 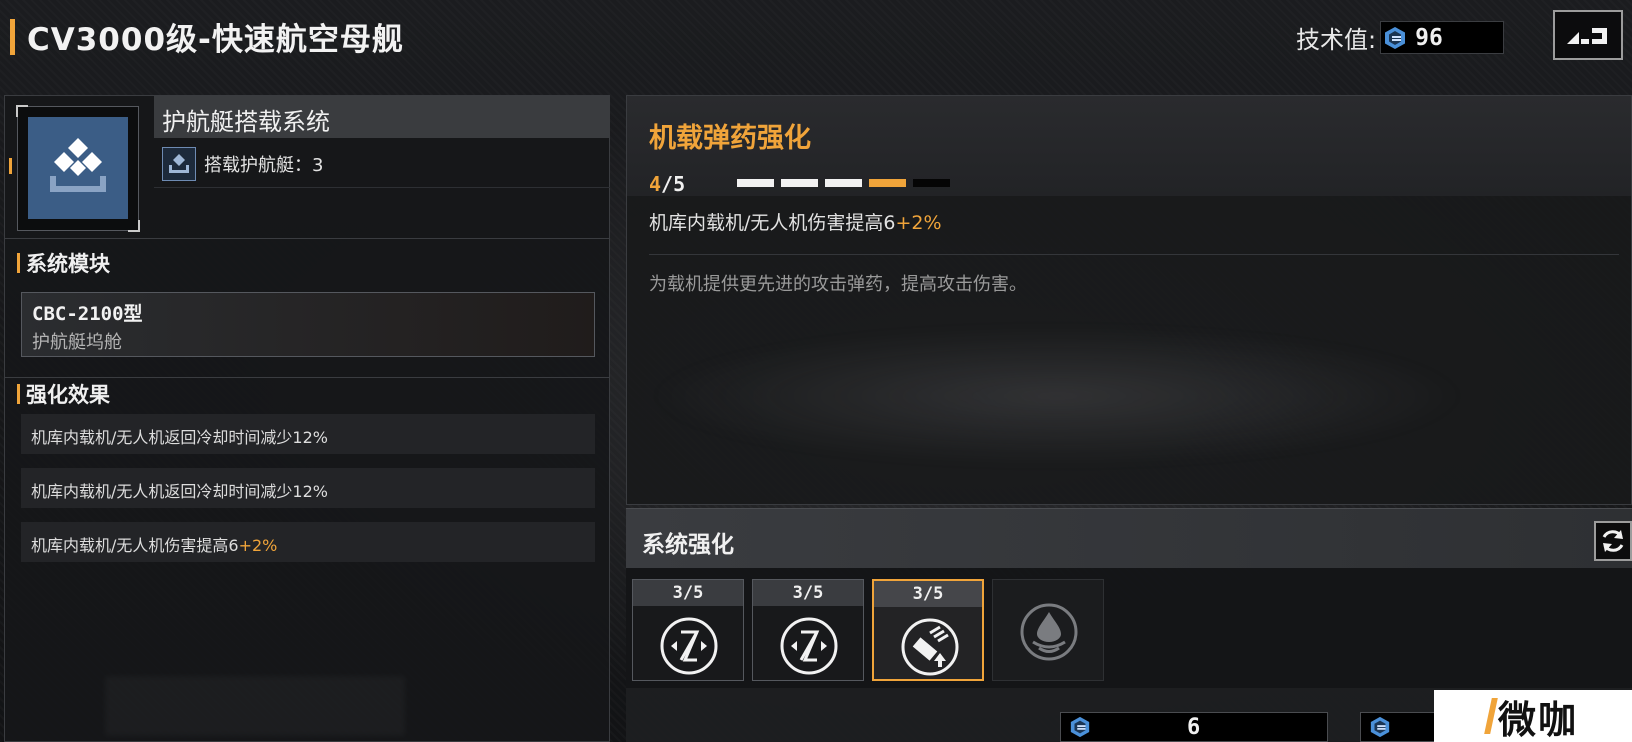 What do you see at coordinates (77, 342) in the screenshot?
I see `module-subtitle: 护航艇坞舱` at bounding box center [77, 342].